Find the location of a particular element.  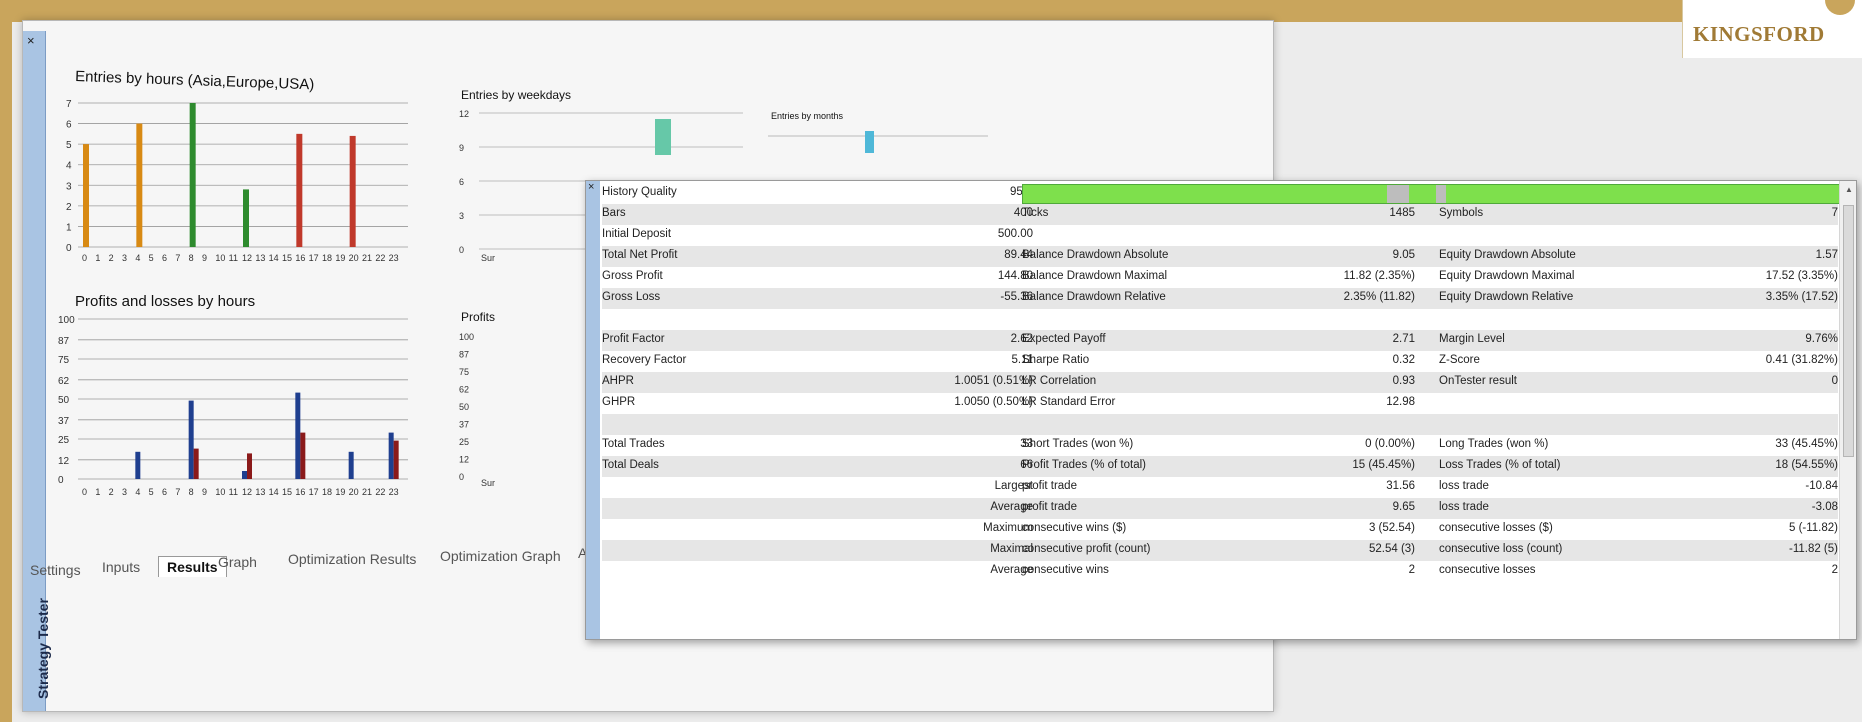

report-cell-c4: 11.82 (2.35%) is located at coordinates (1379, 276).